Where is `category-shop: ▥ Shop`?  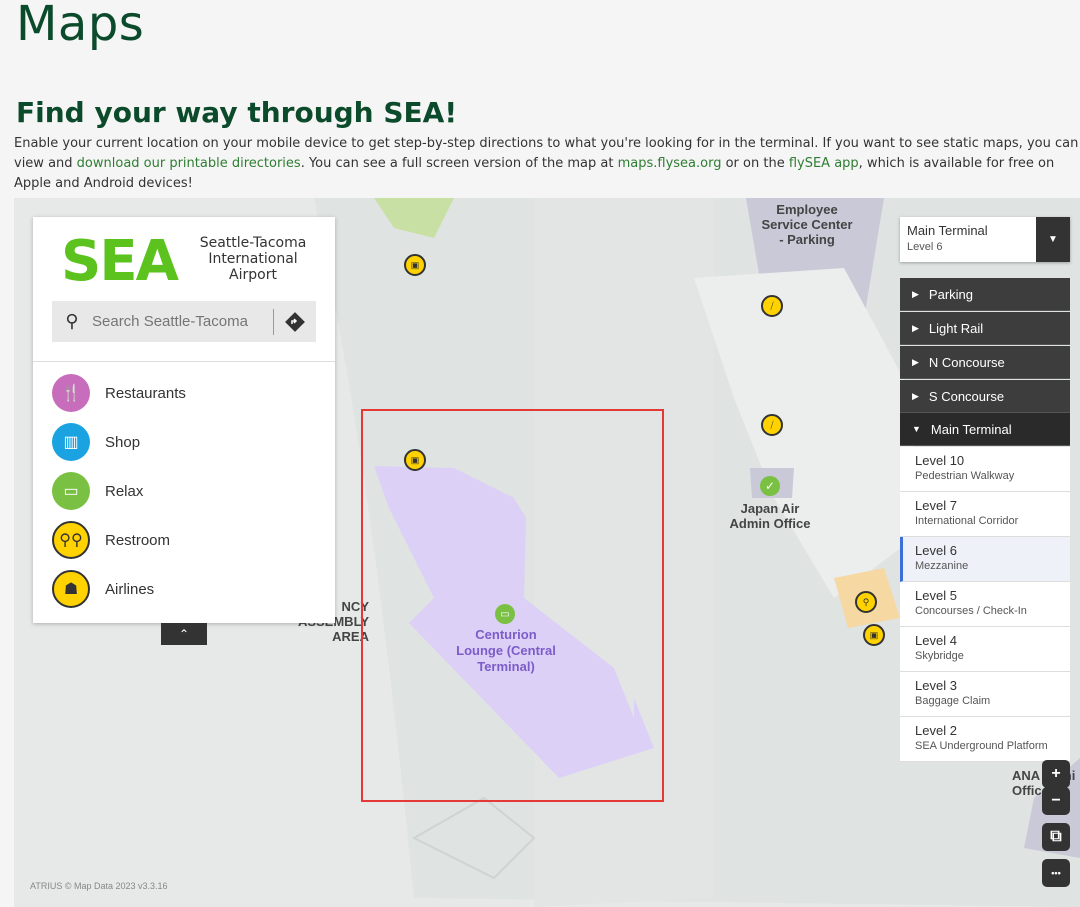
category-shop: ▥ Shop is located at coordinates (96, 442).